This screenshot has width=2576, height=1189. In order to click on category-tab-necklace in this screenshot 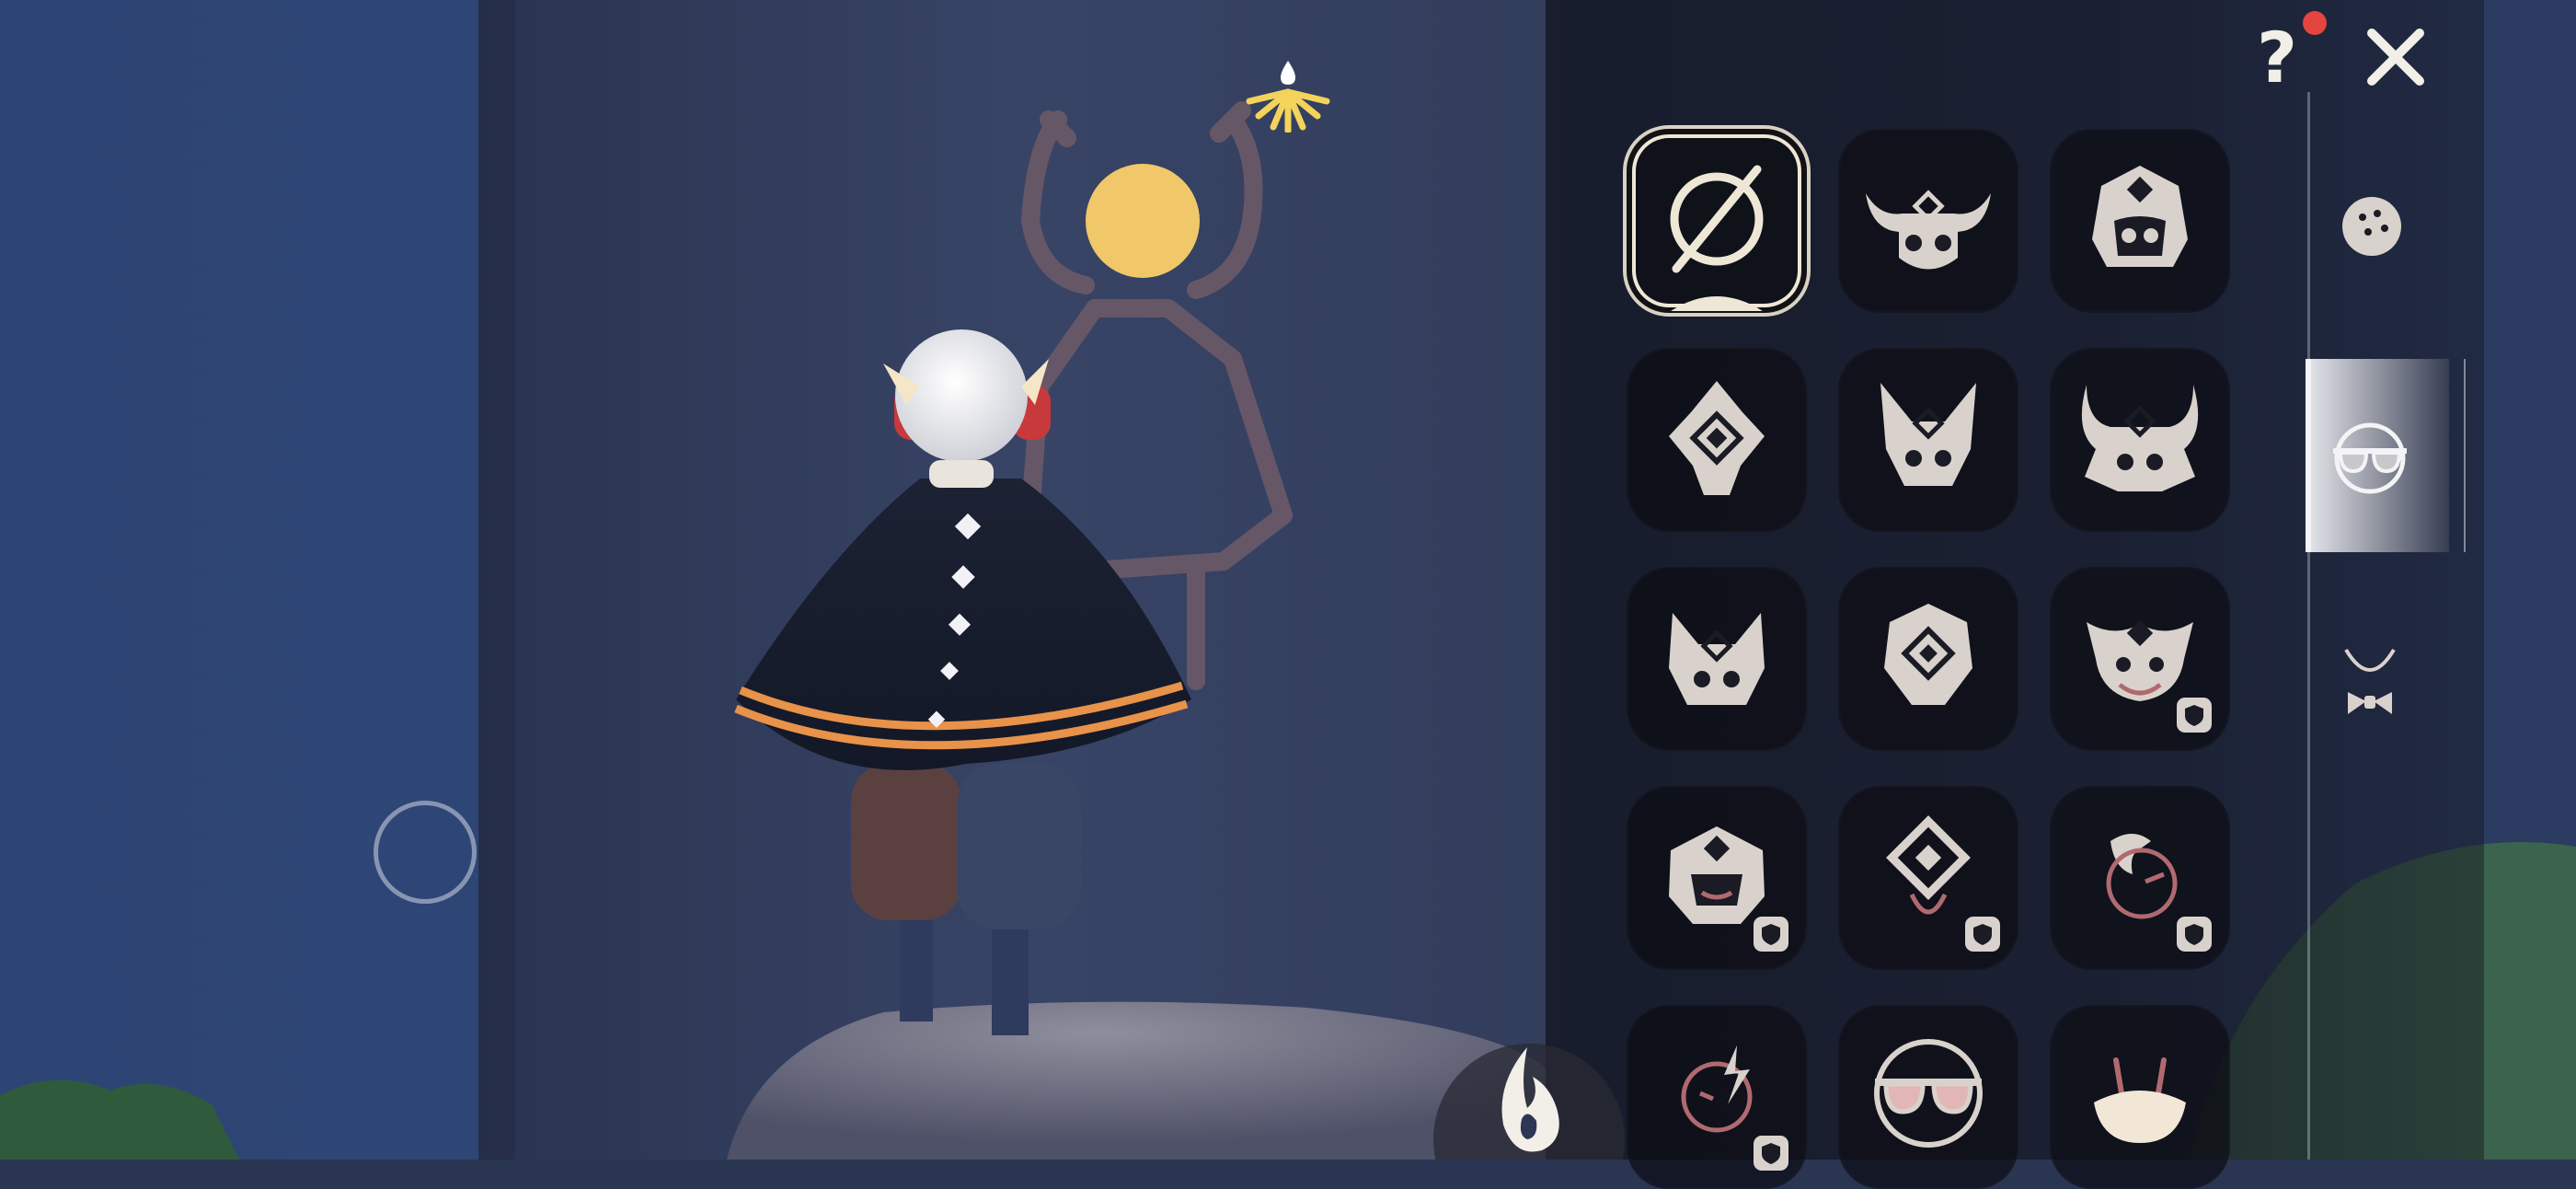, I will do `click(2380, 685)`.